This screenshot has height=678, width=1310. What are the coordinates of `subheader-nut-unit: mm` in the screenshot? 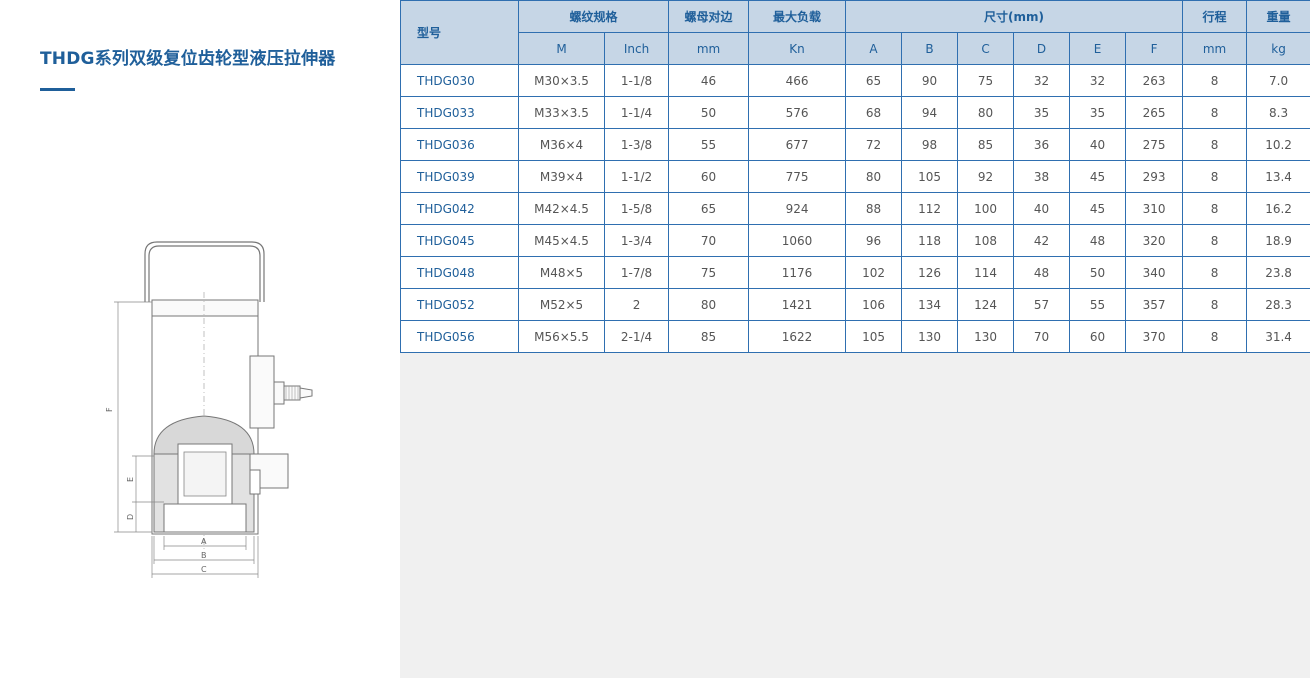 It's located at (709, 48).